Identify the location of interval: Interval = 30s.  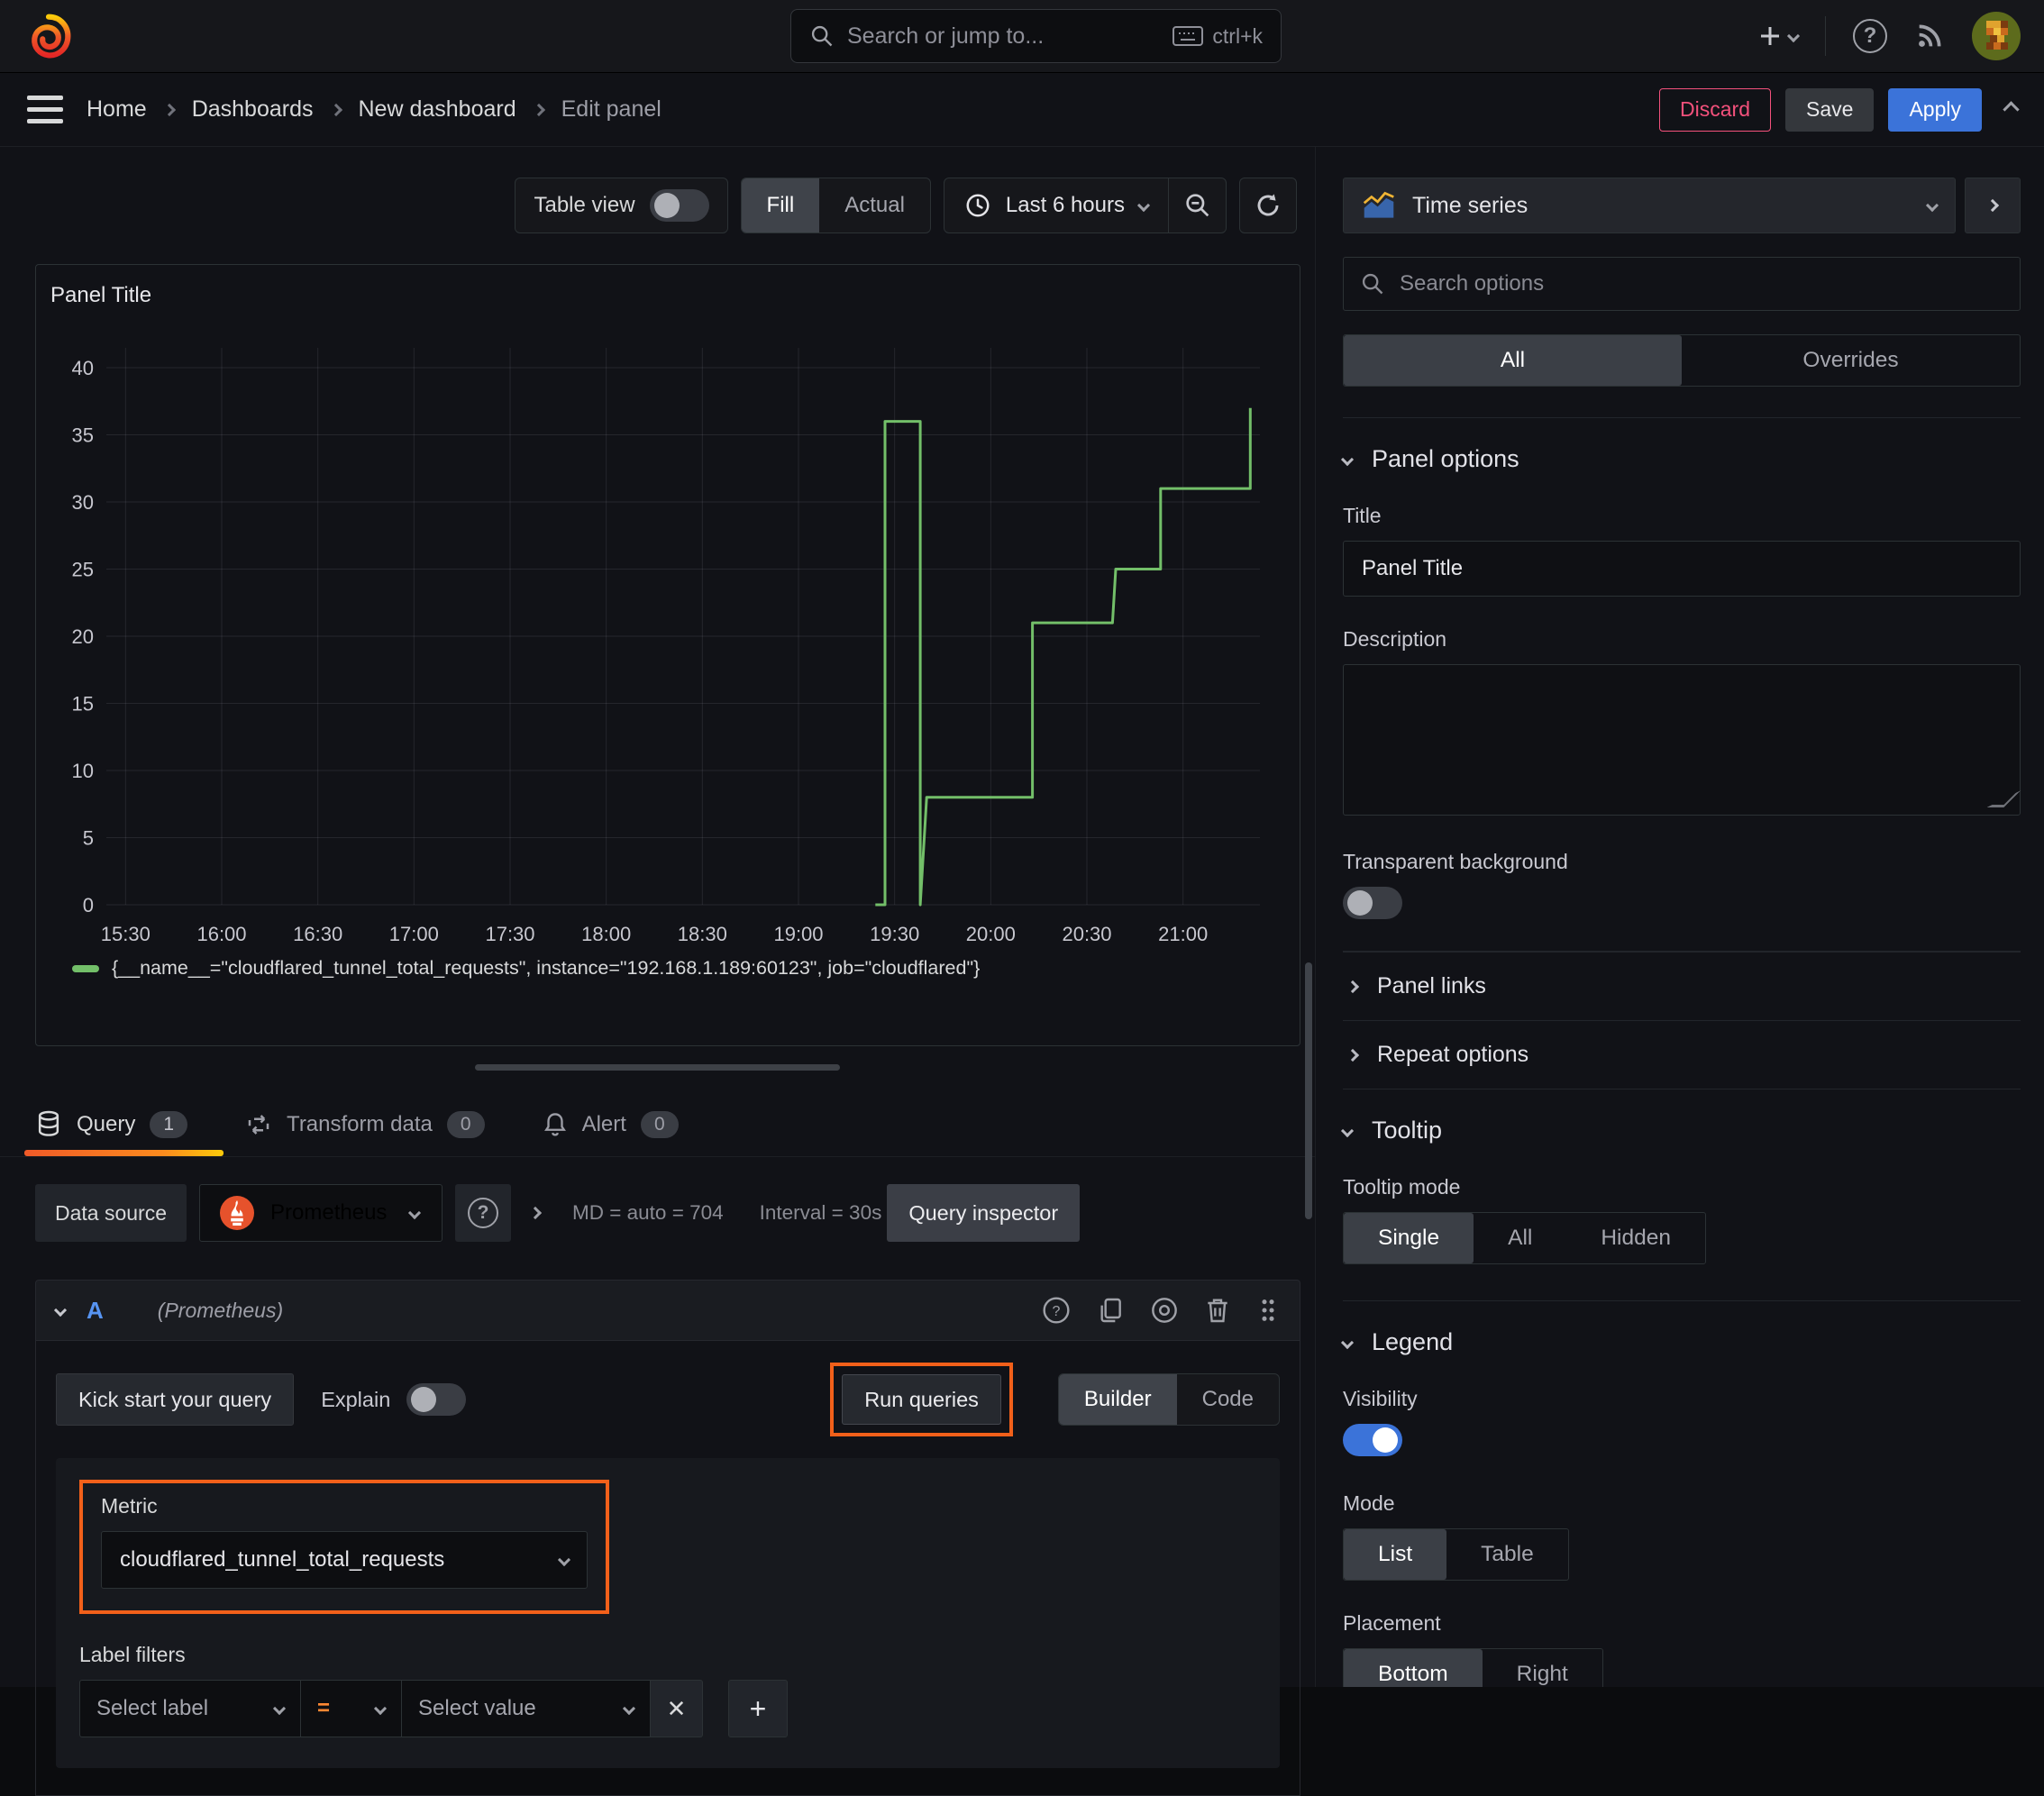
(820, 1212).